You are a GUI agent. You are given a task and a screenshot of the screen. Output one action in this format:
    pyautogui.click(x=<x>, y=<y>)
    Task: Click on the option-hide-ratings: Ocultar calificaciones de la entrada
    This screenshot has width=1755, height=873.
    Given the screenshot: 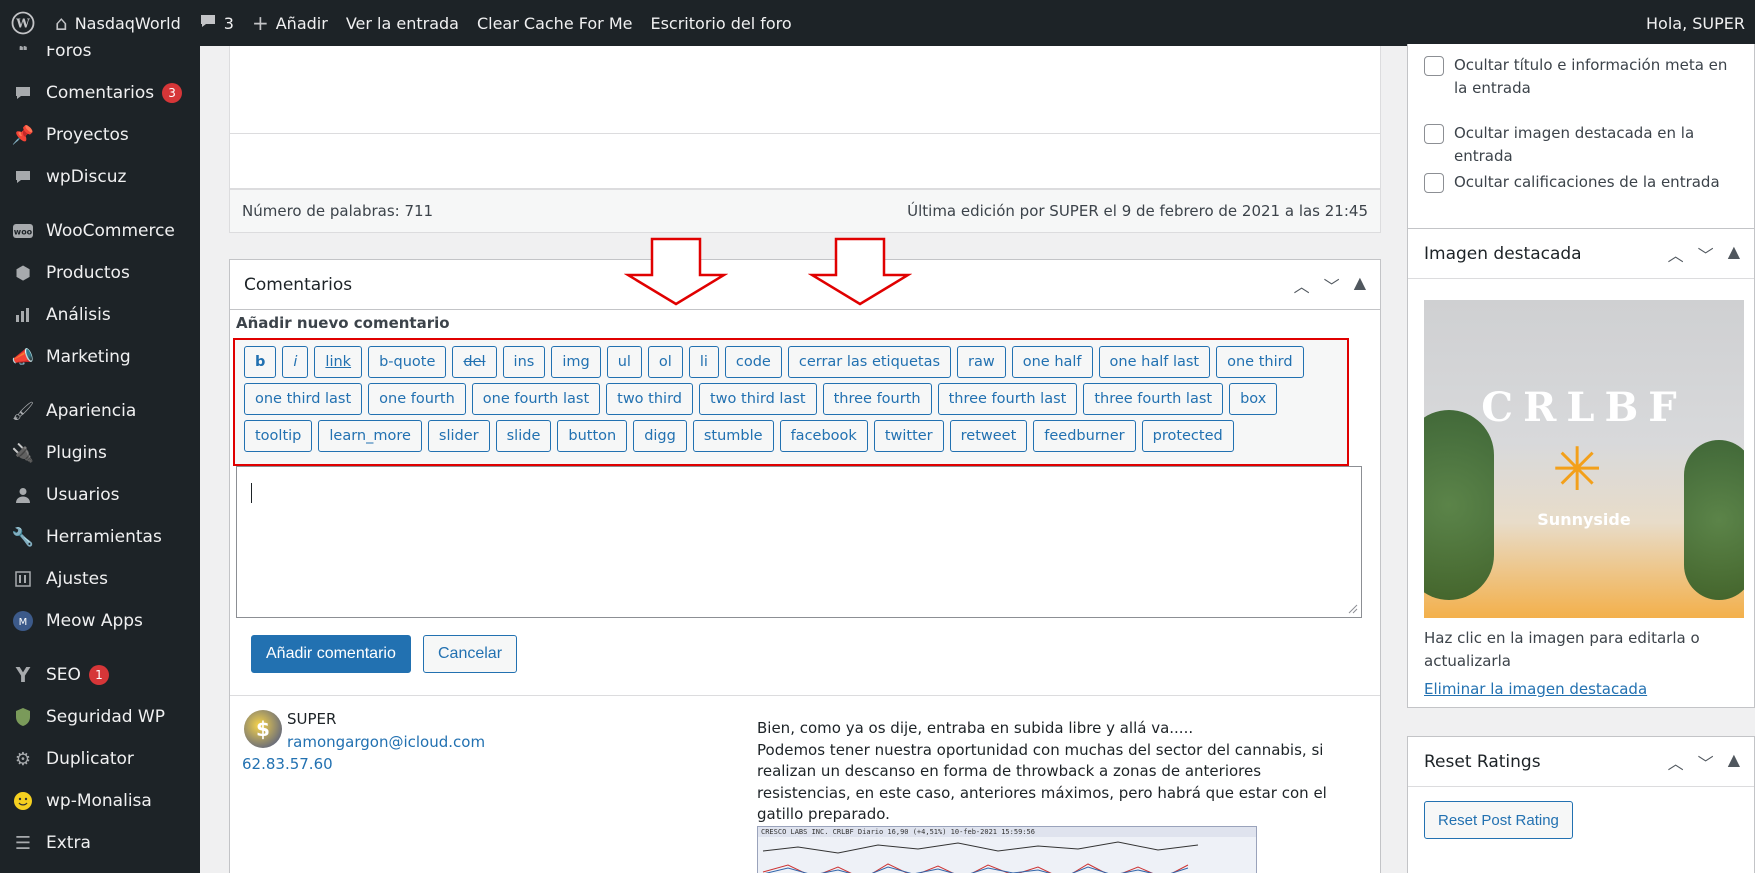 What is the action you would take?
    pyautogui.click(x=1572, y=182)
    